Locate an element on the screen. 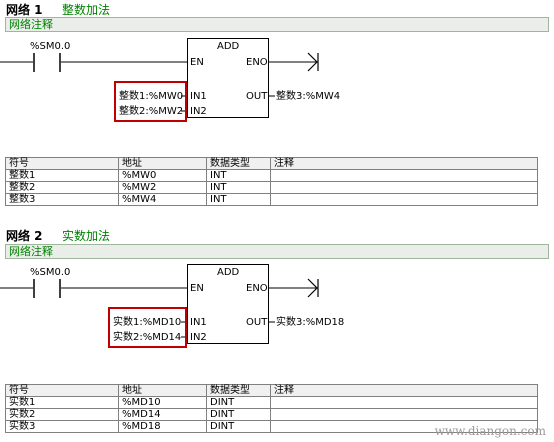 The image size is (554, 442). cell-symbol: 实数2 is located at coordinates (62, 414).